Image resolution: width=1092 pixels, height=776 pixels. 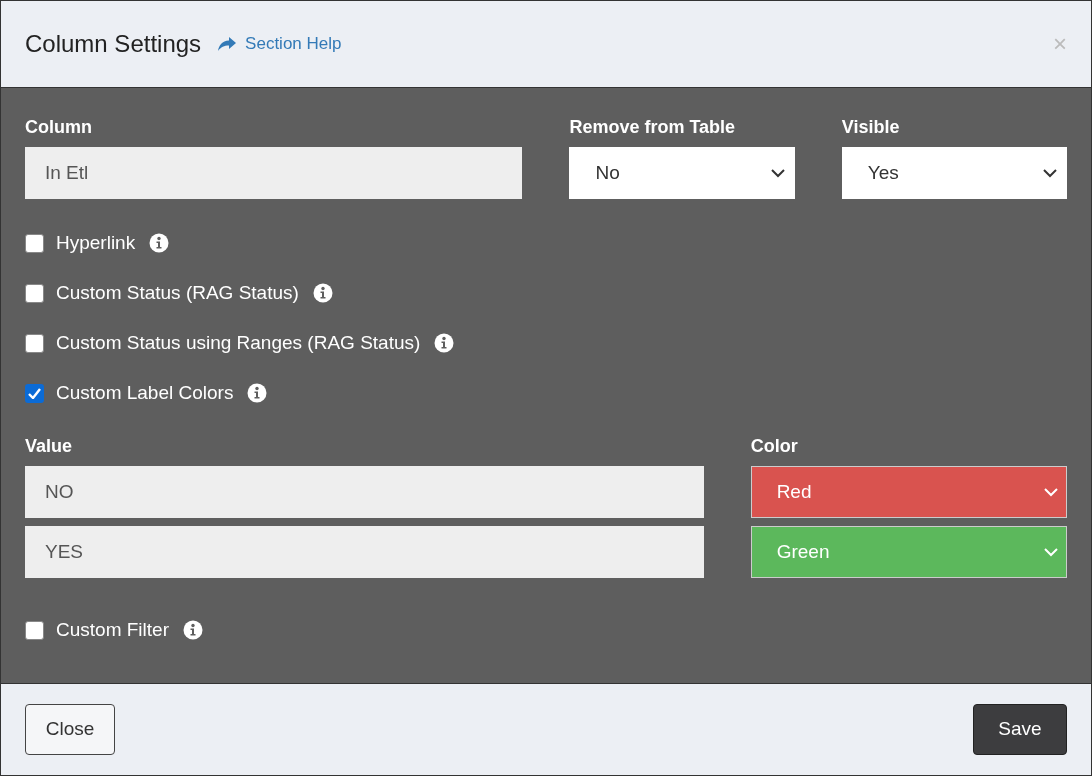 What do you see at coordinates (908, 492) in the screenshot?
I see `color-dropdown: Red` at bounding box center [908, 492].